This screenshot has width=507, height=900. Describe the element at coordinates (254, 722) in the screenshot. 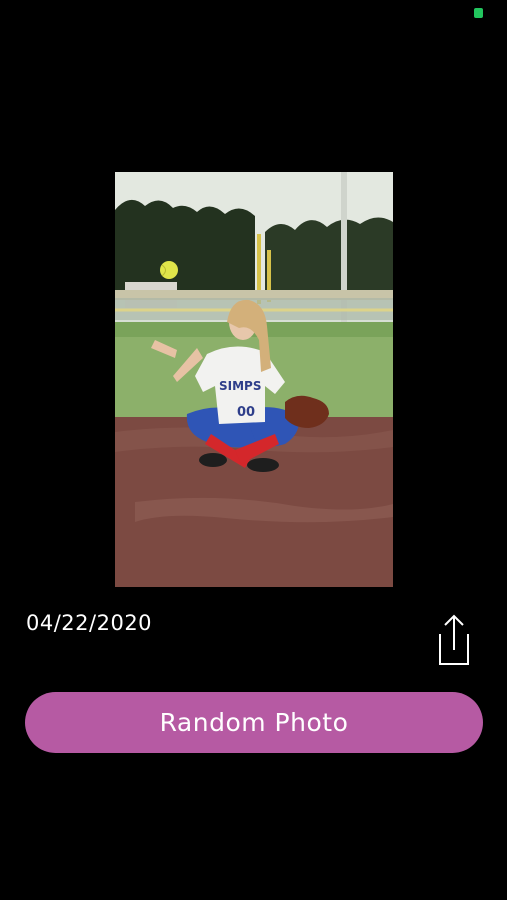

I see `random-photo-button: Random Photo` at that location.